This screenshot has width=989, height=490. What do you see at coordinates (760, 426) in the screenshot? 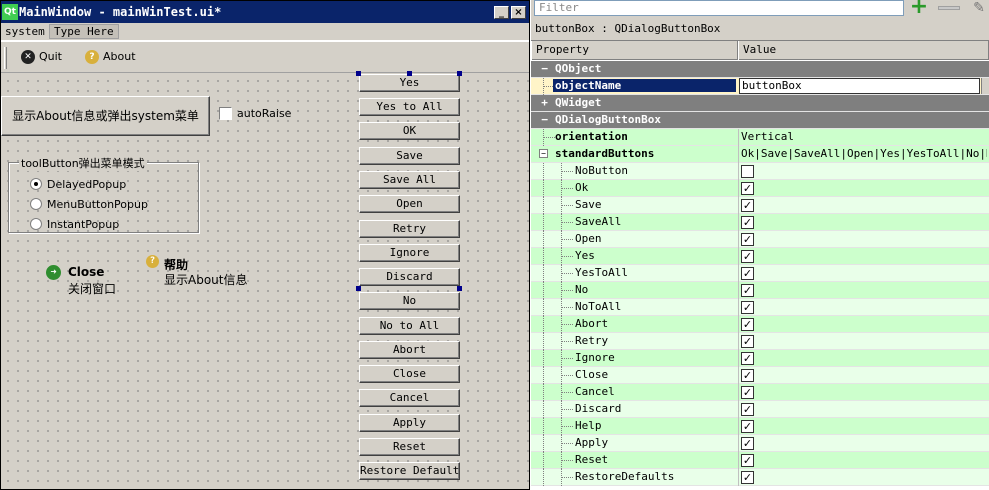
I see `flag-row: Help ✓` at bounding box center [760, 426].